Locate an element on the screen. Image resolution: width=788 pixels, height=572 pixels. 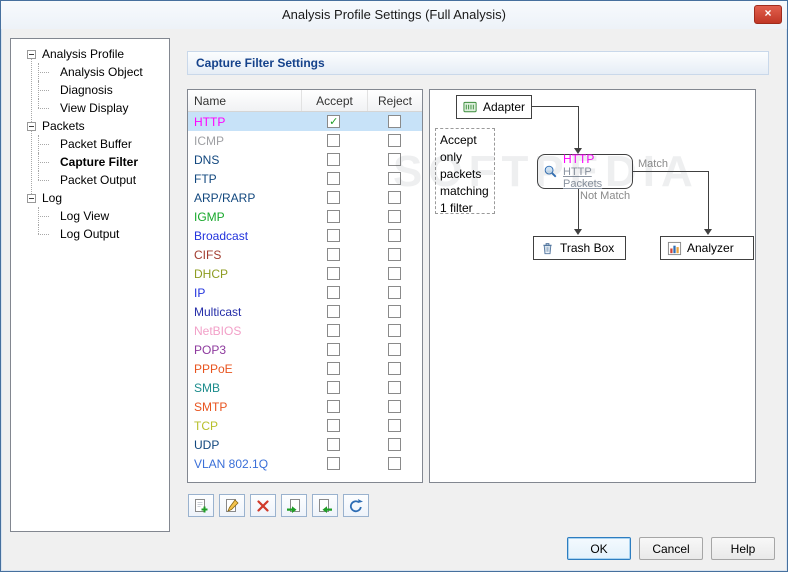
add-filter-button is located at coordinates (201, 505).